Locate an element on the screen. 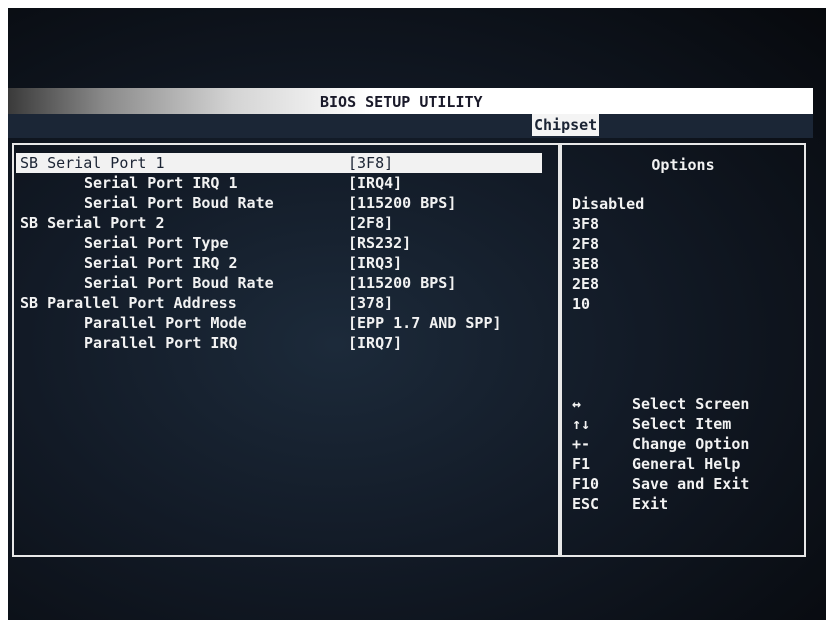 The height and width of the screenshot is (626, 831). setting-value: [IRQ7] is located at coordinates (375, 343).